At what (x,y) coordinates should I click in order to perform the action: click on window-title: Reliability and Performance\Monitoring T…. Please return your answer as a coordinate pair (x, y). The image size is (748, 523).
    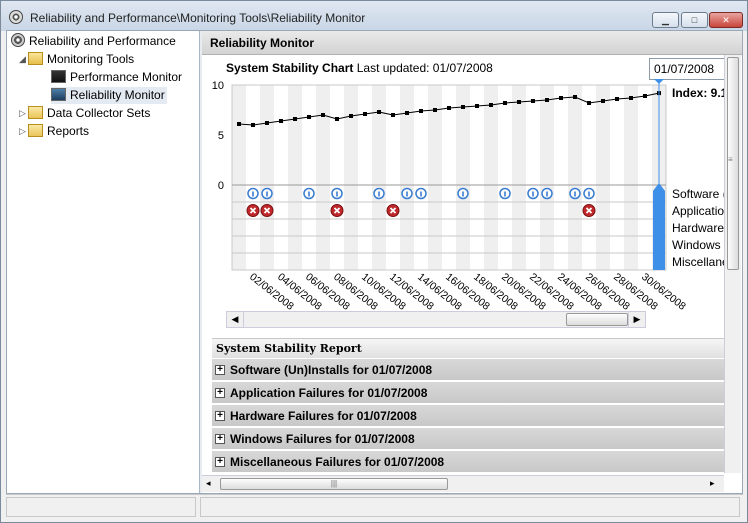
    Looking at the image, I should click on (198, 18).